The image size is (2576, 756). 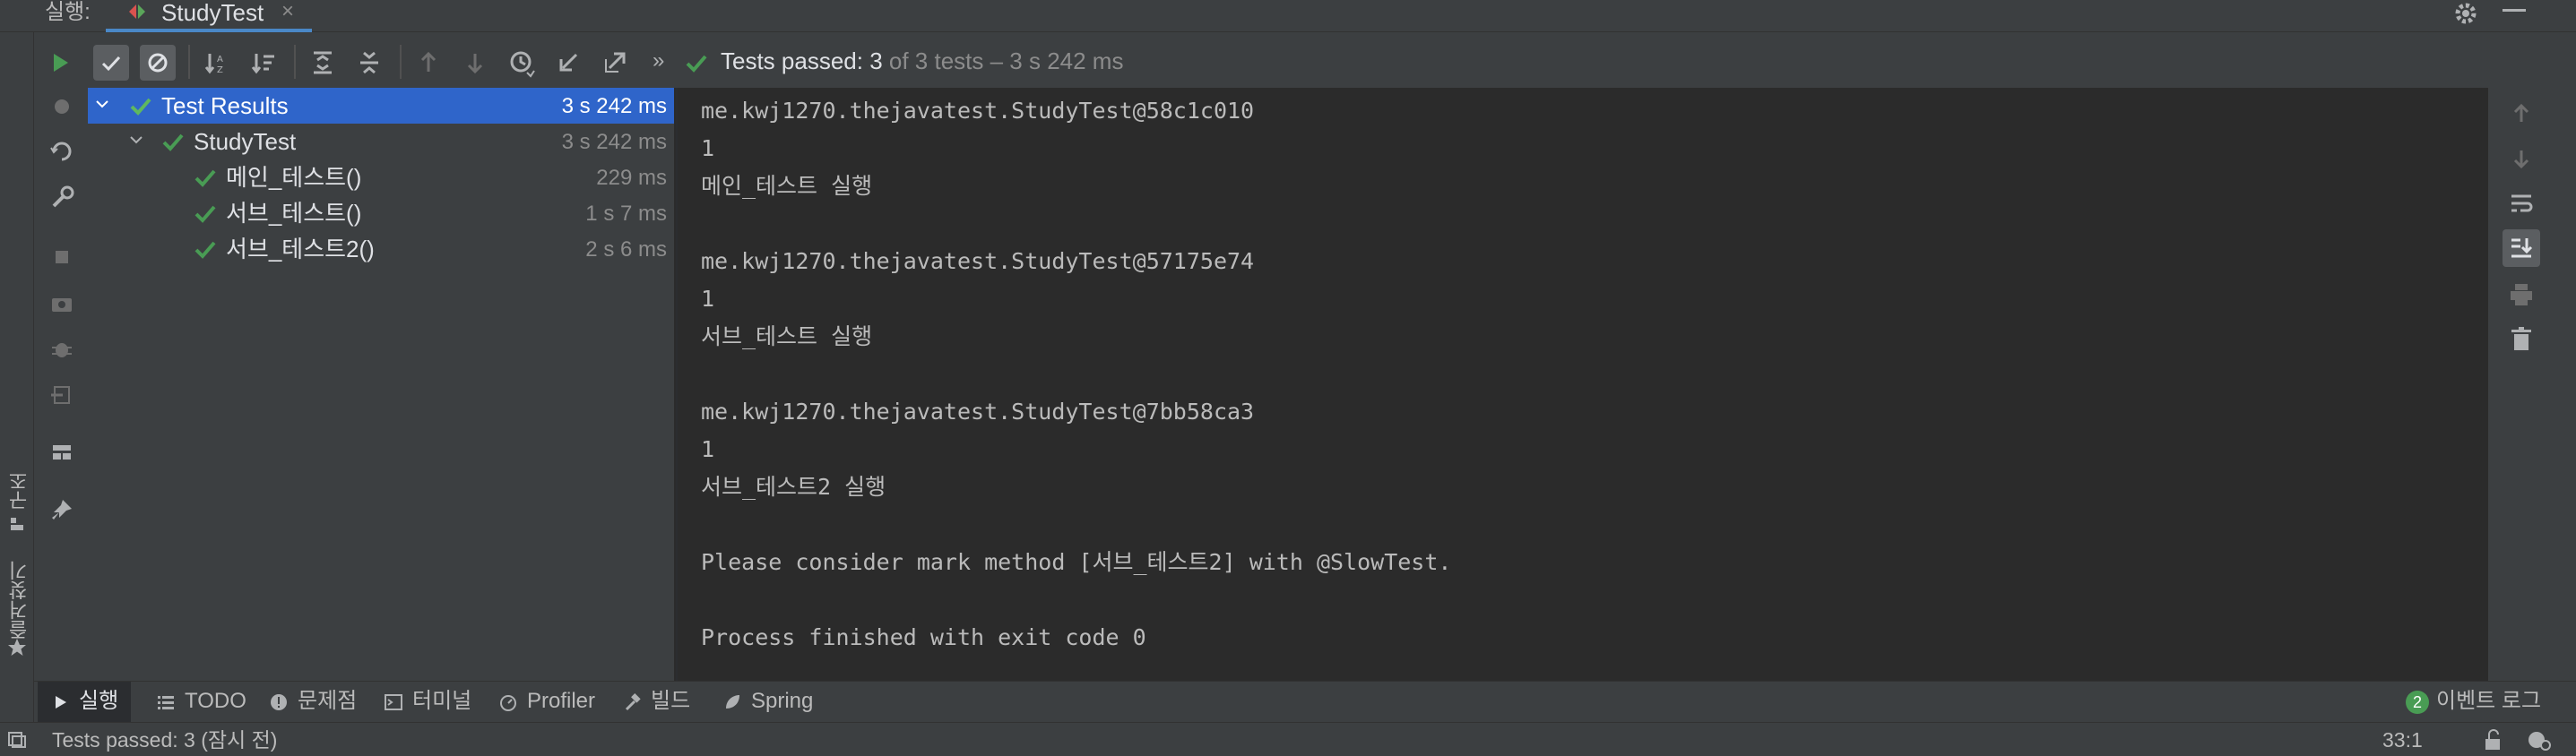 What do you see at coordinates (62, 198) in the screenshot?
I see `wrench-icon` at bounding box center [62, 198].